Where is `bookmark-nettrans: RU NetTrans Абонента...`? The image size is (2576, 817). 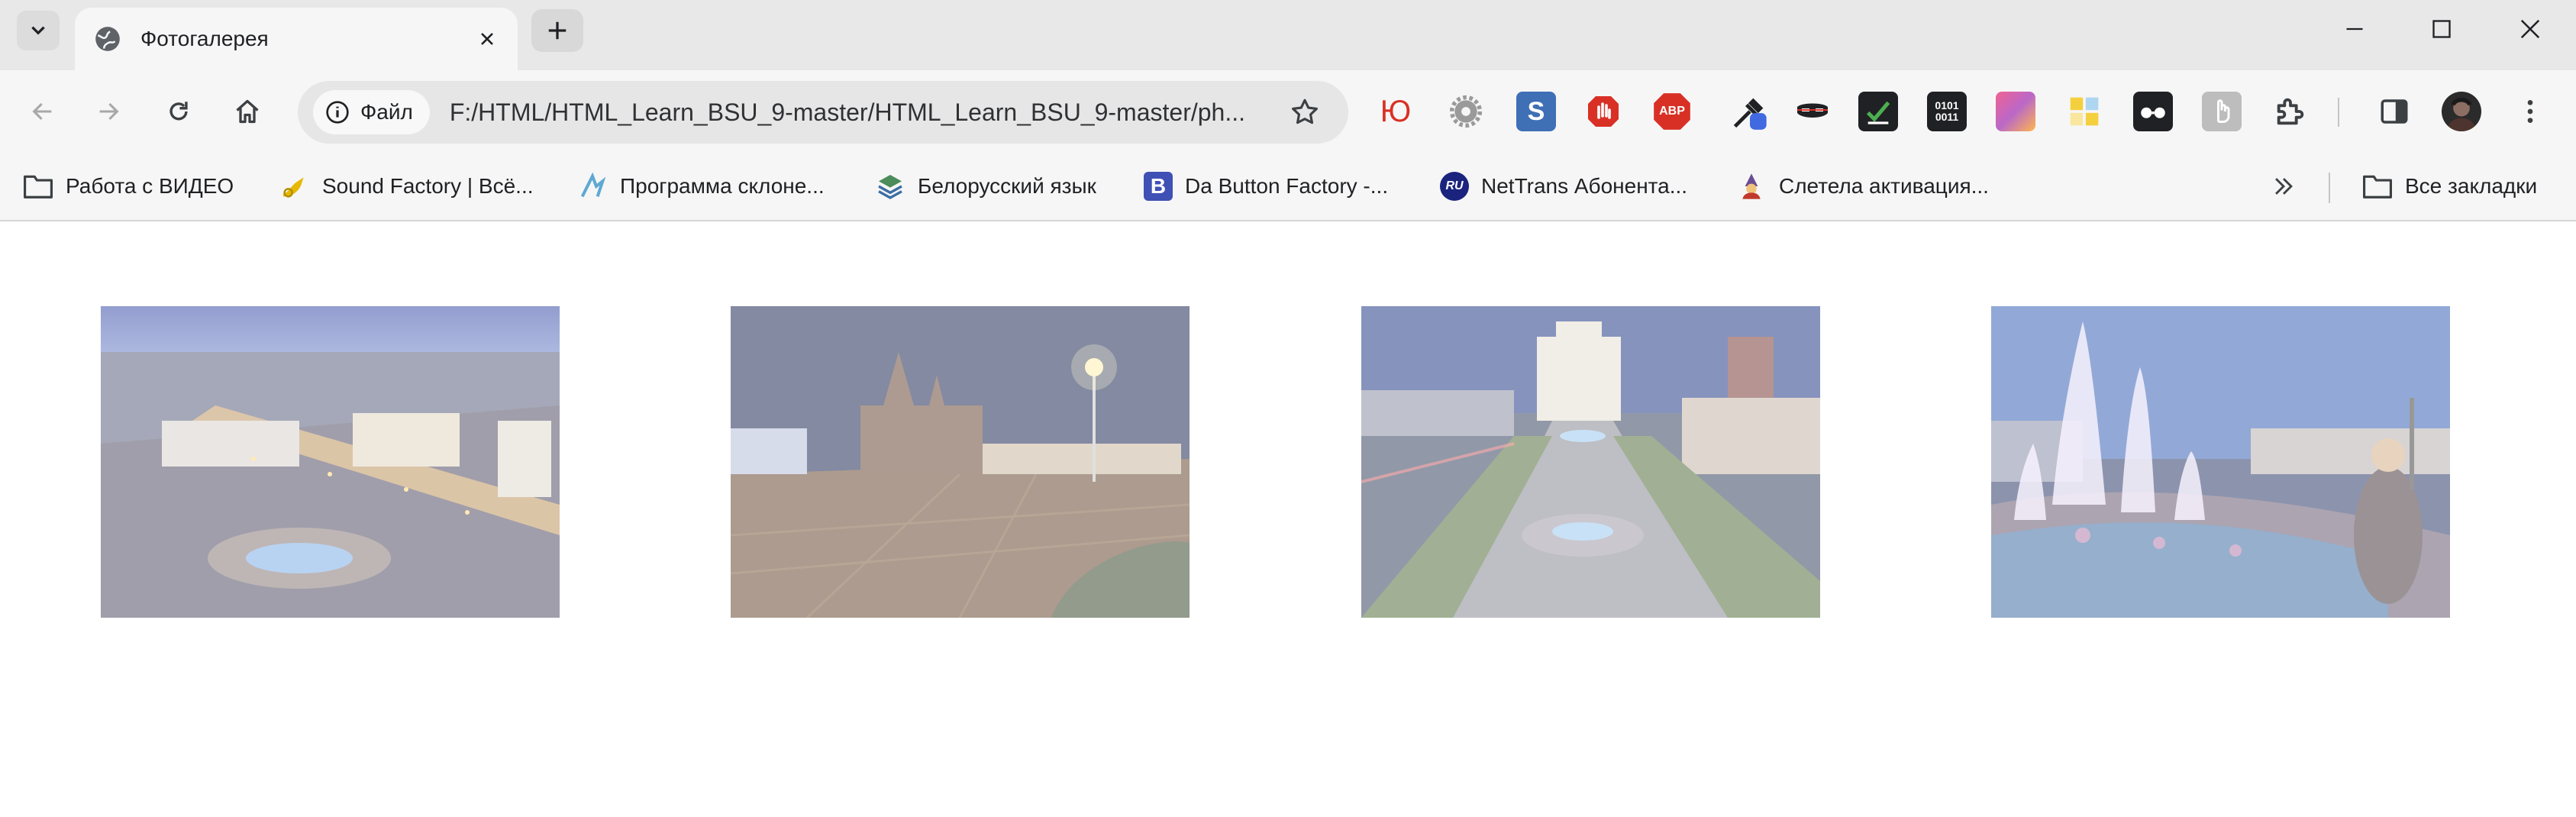 bookmark-nettrans: RU NetTrans Абонента... is located at coordinates (1563, 187).